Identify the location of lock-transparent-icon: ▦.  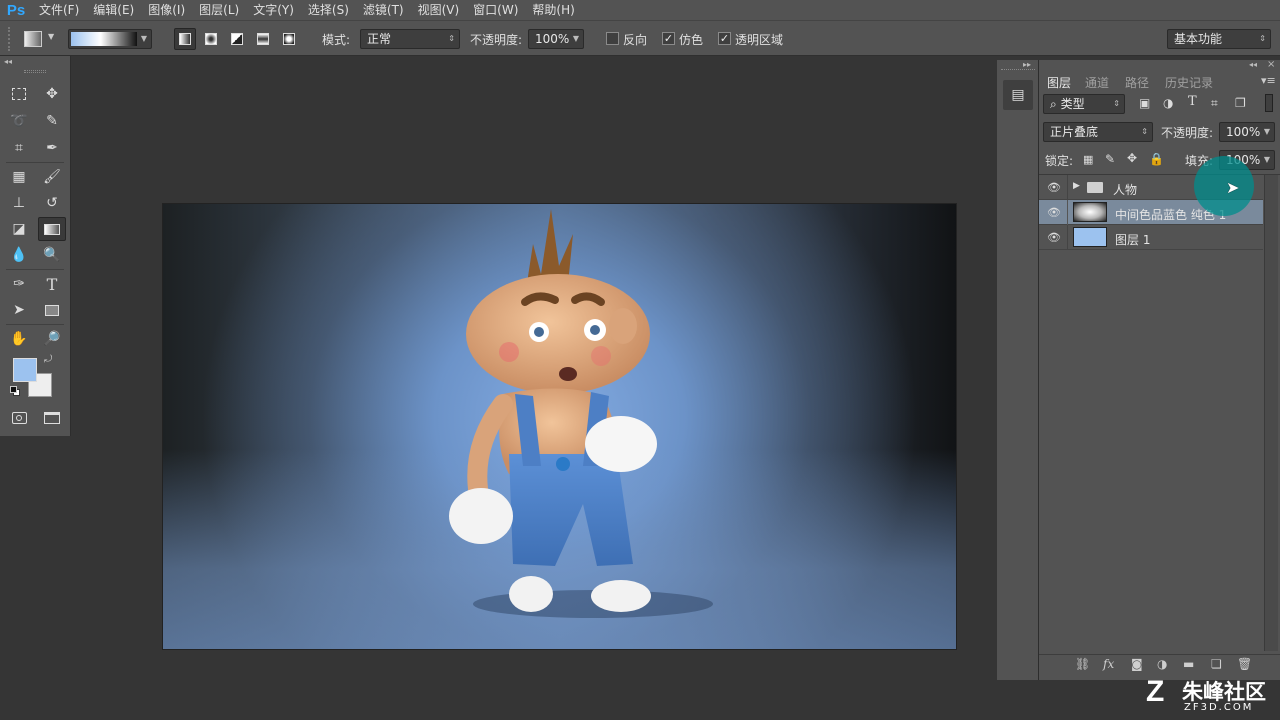
(1088, 159).